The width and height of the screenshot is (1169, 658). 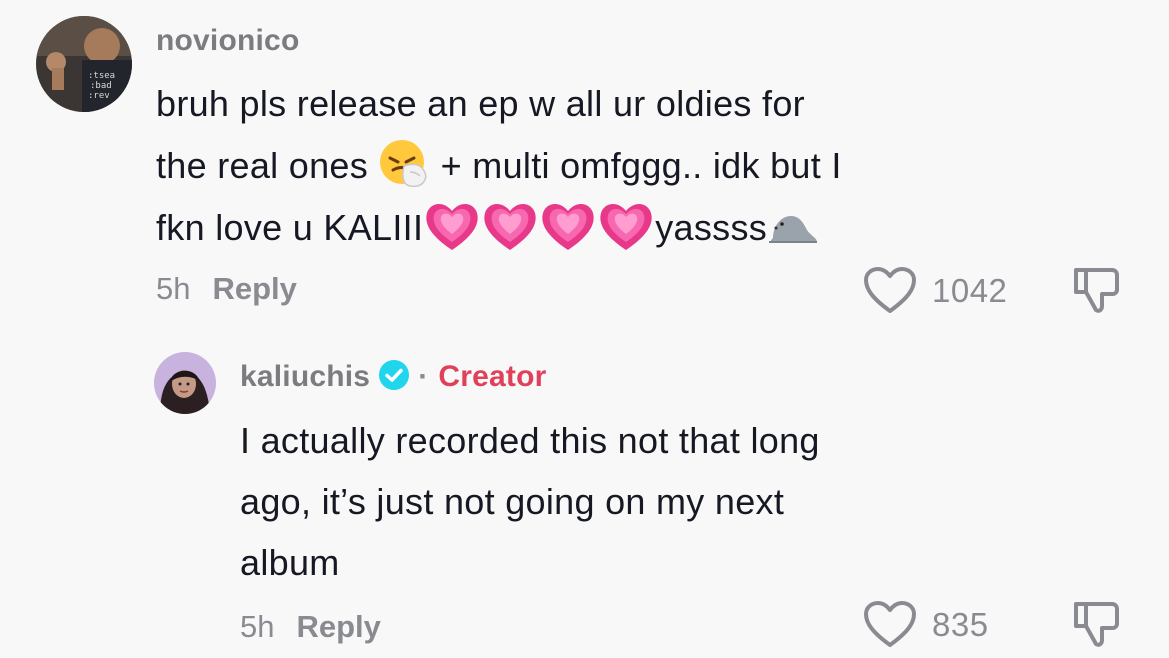 What do you see at coordinates (404, 164) in the screenshot?
I see `sneezing-face-emoji` at bounding box center [404, 164].